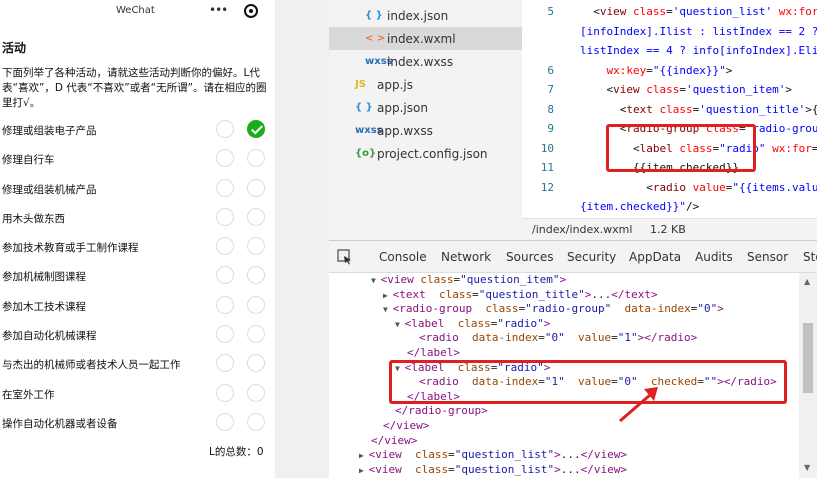  I want to click on devtools-tab: Sensor, so click(767, 257).